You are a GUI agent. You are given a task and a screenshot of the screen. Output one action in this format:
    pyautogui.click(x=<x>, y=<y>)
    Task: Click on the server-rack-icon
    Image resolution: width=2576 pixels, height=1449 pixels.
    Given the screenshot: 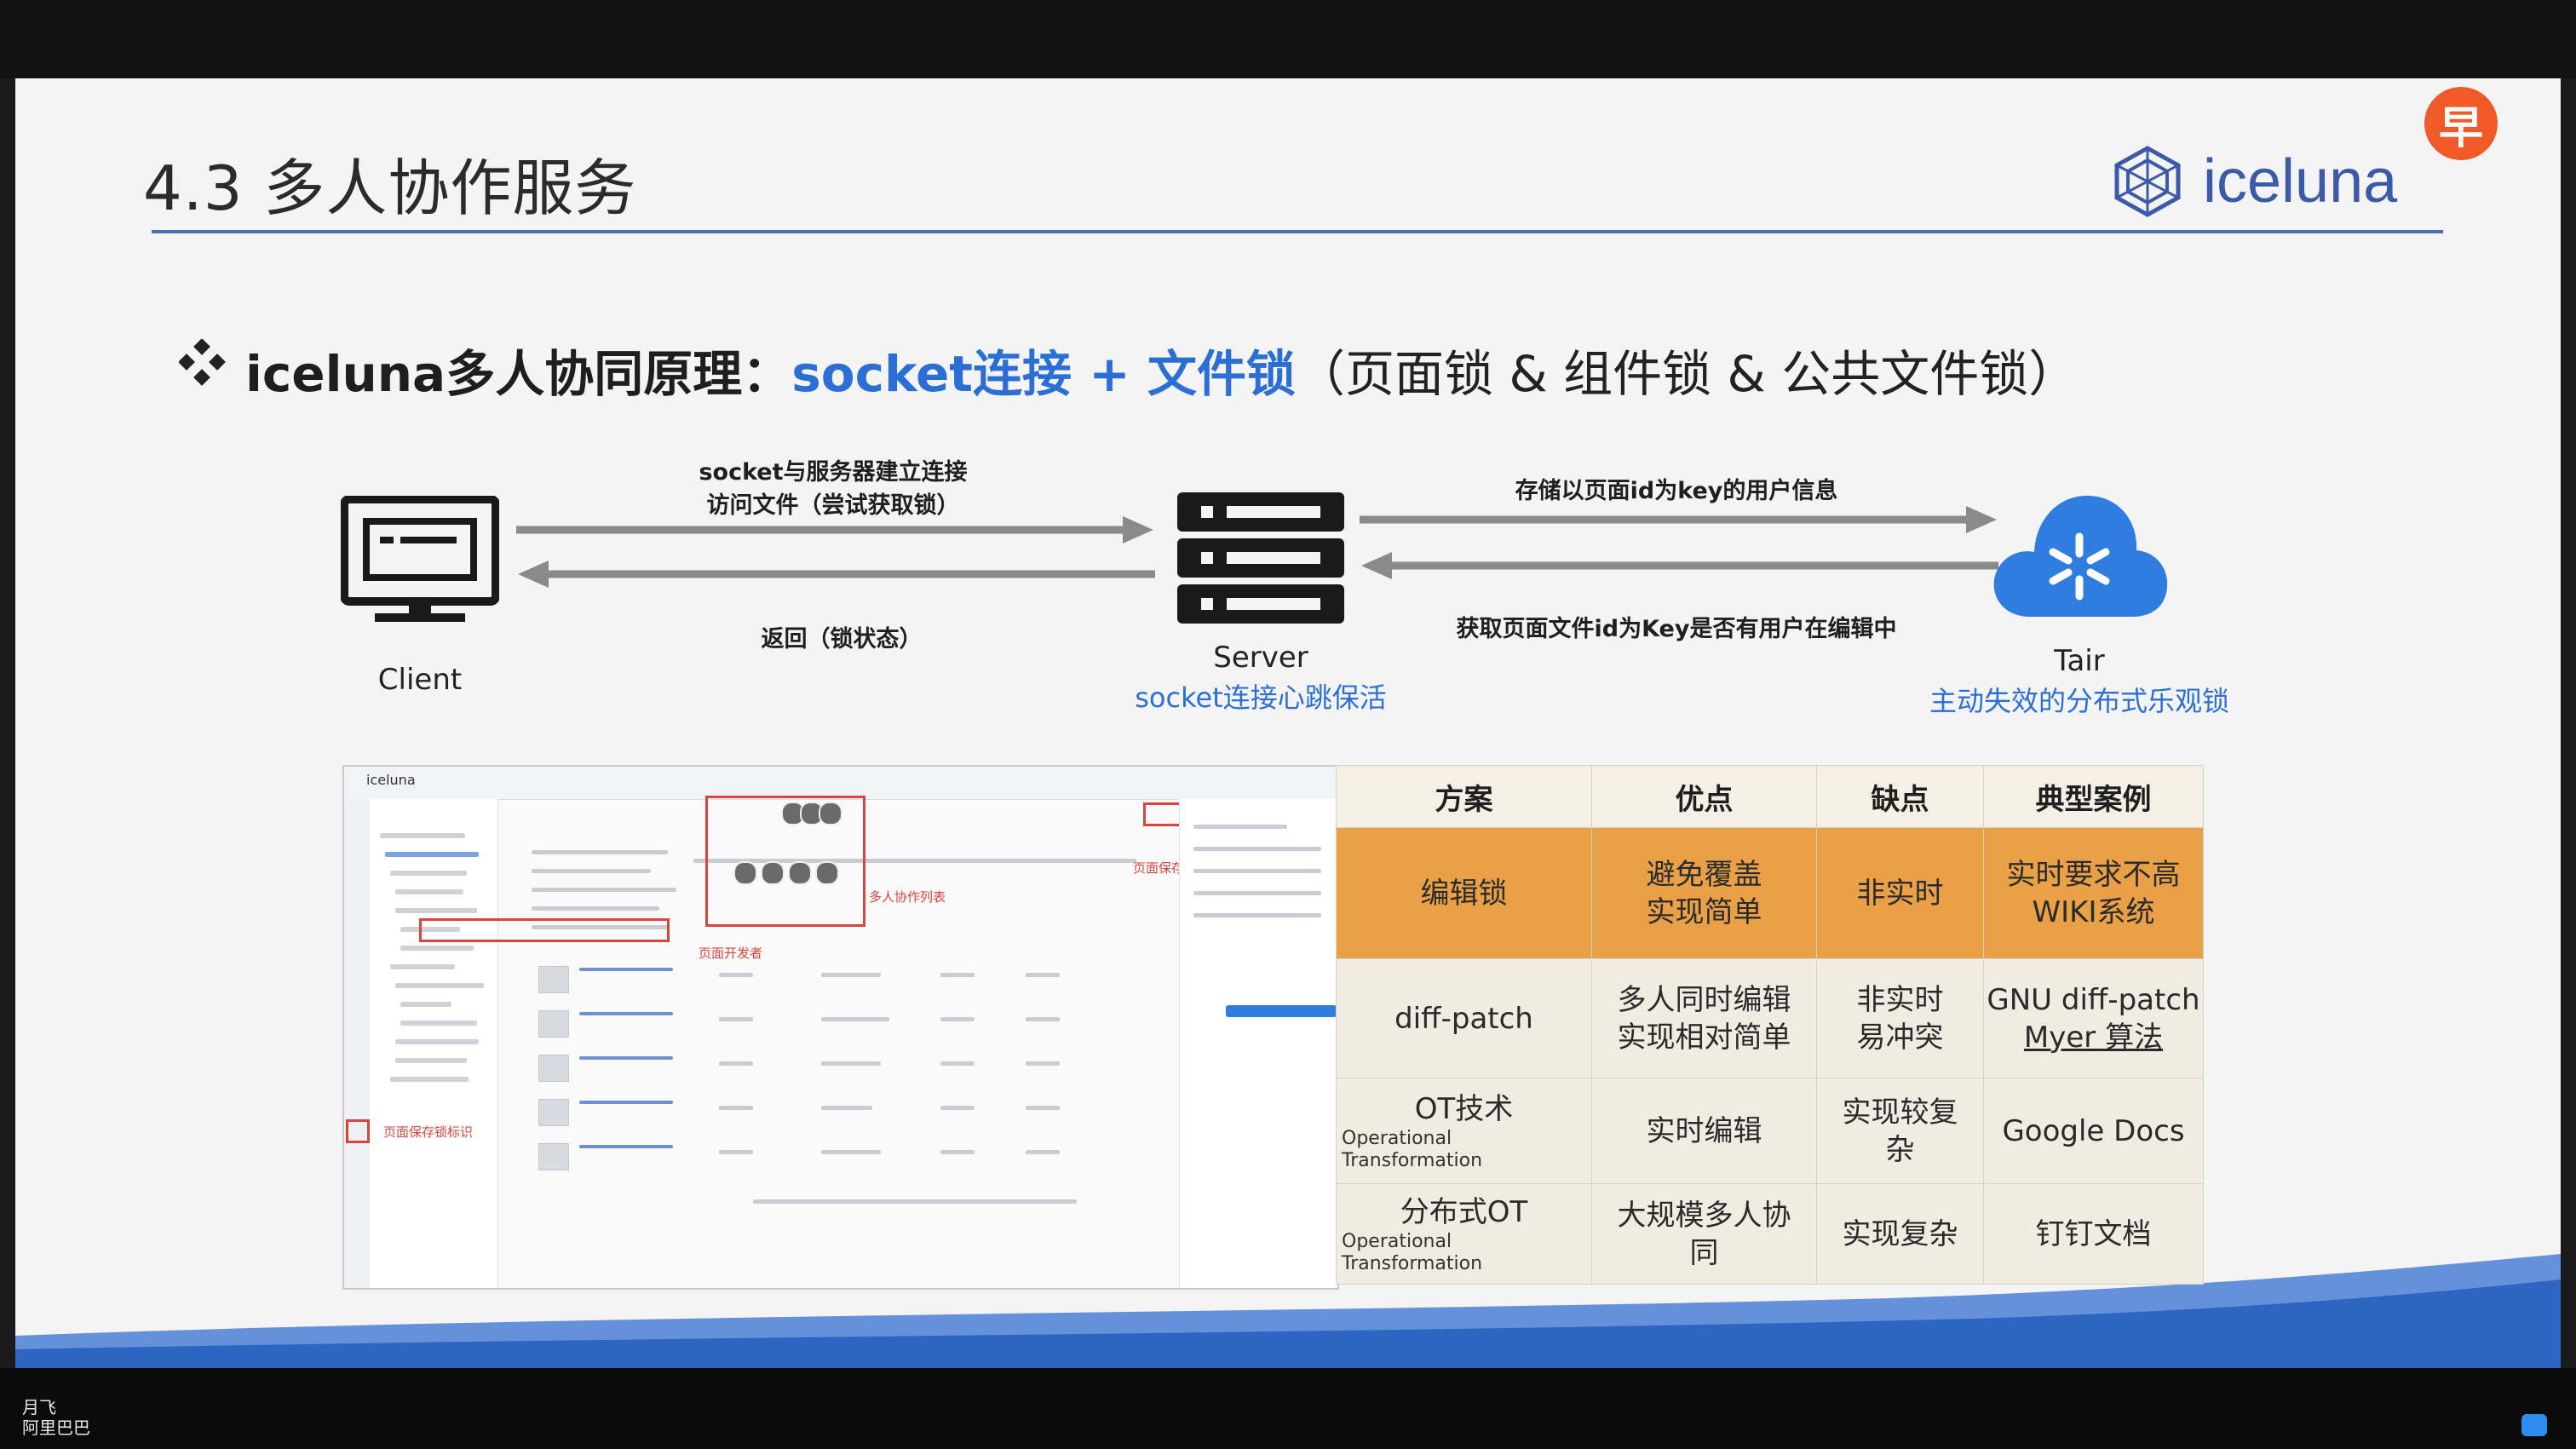 What is the action you would take?
    pyautogui.click(x=1261, y=558)
    